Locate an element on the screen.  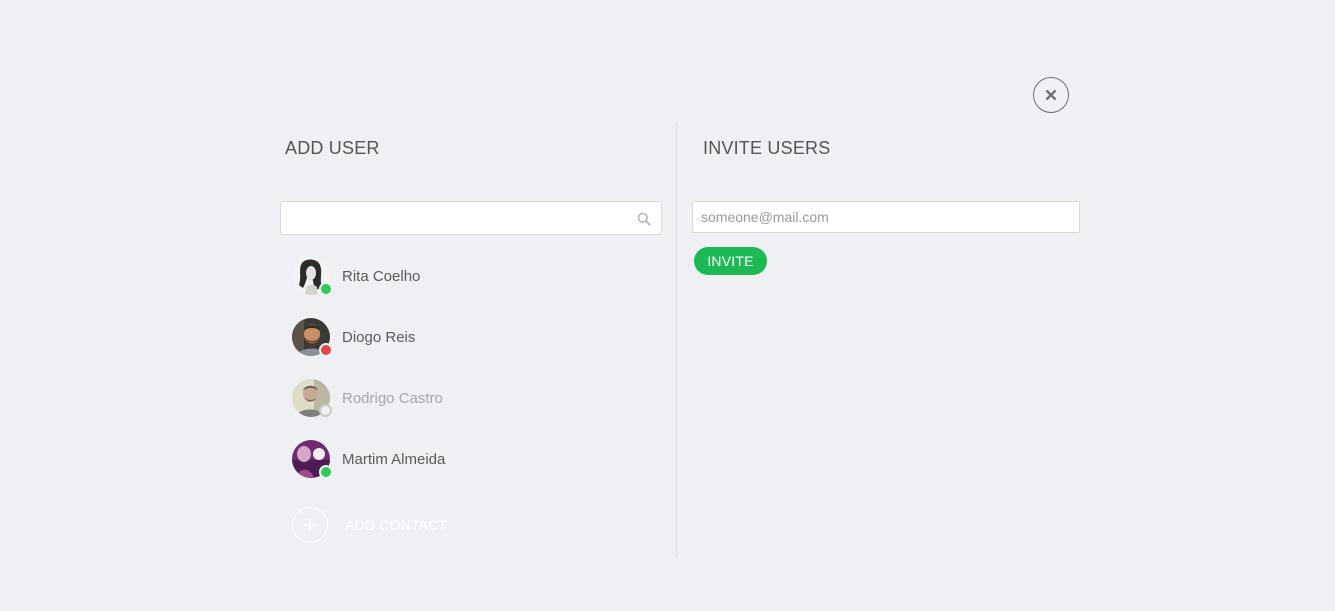
invite-email-field is located at coordinates (886, 217).